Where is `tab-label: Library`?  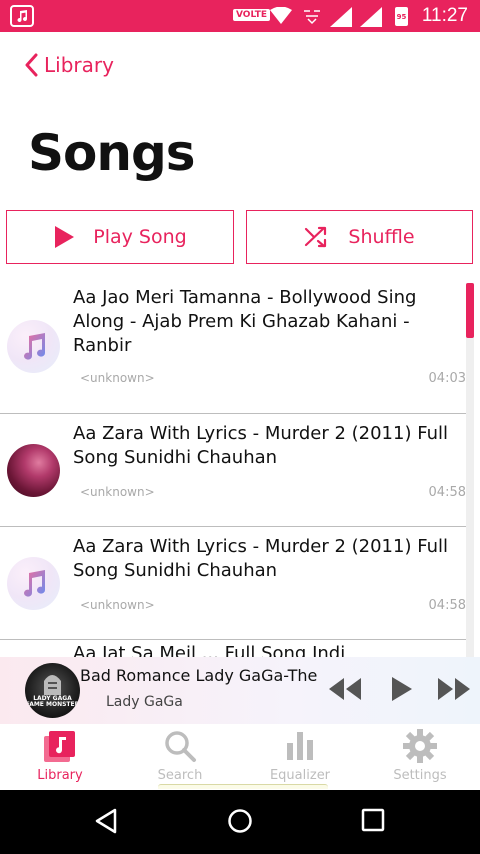
tab-label: Library is located at coordinates (60, 775).